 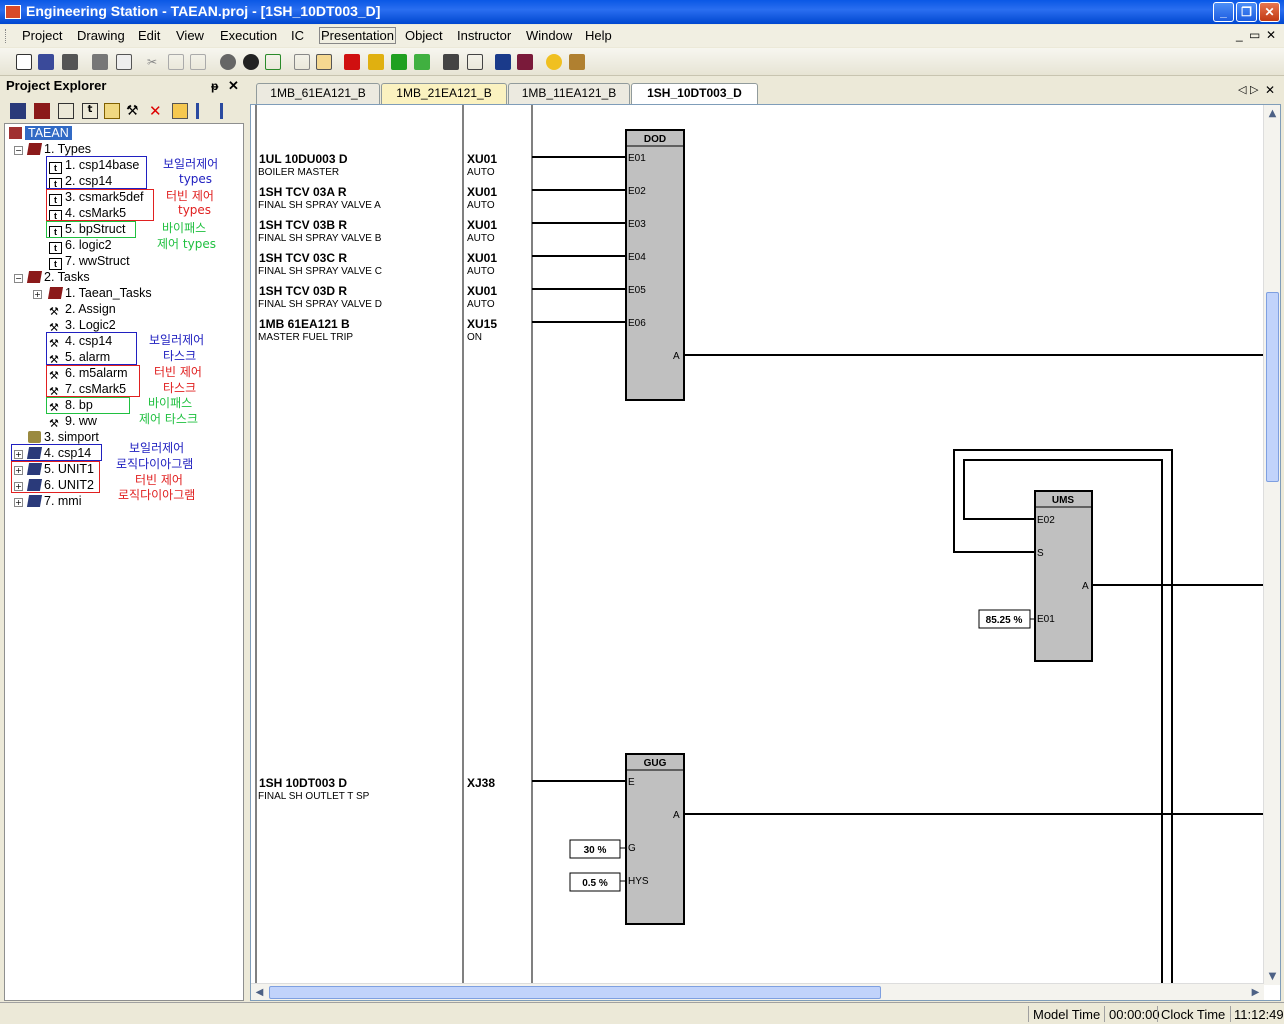 I want to click on save-icon, so click(x=70, y=62).